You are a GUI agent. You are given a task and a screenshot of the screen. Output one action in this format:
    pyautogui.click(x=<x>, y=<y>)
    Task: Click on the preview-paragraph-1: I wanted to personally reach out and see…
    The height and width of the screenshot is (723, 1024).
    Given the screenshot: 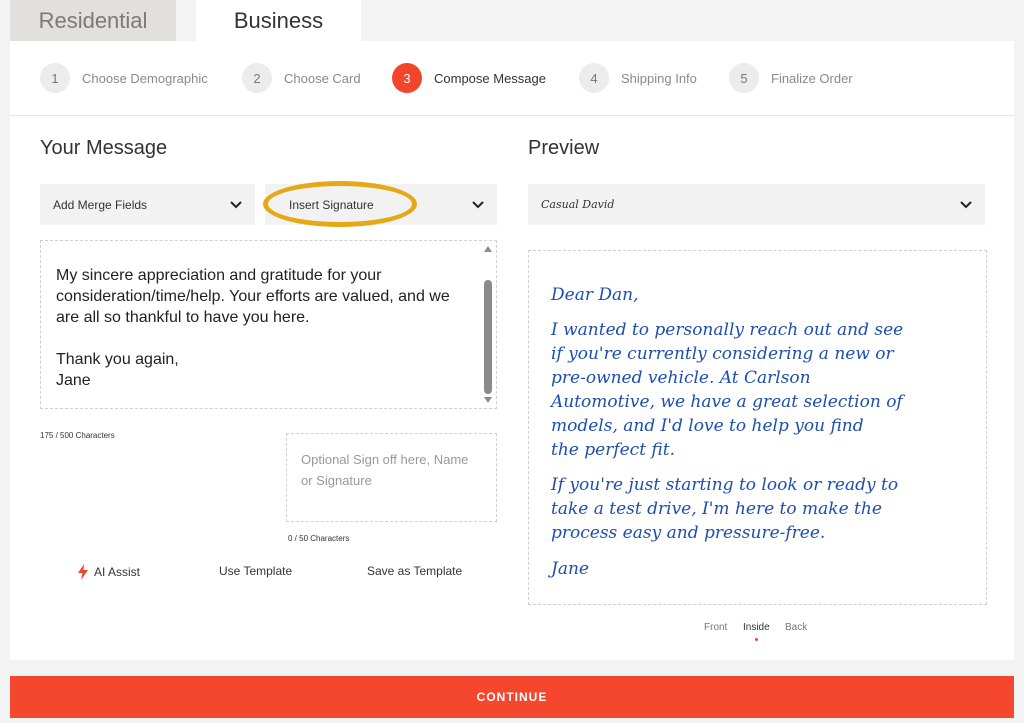 What is the action you would take?
    pyautogui.click(x=727, y=390)
    